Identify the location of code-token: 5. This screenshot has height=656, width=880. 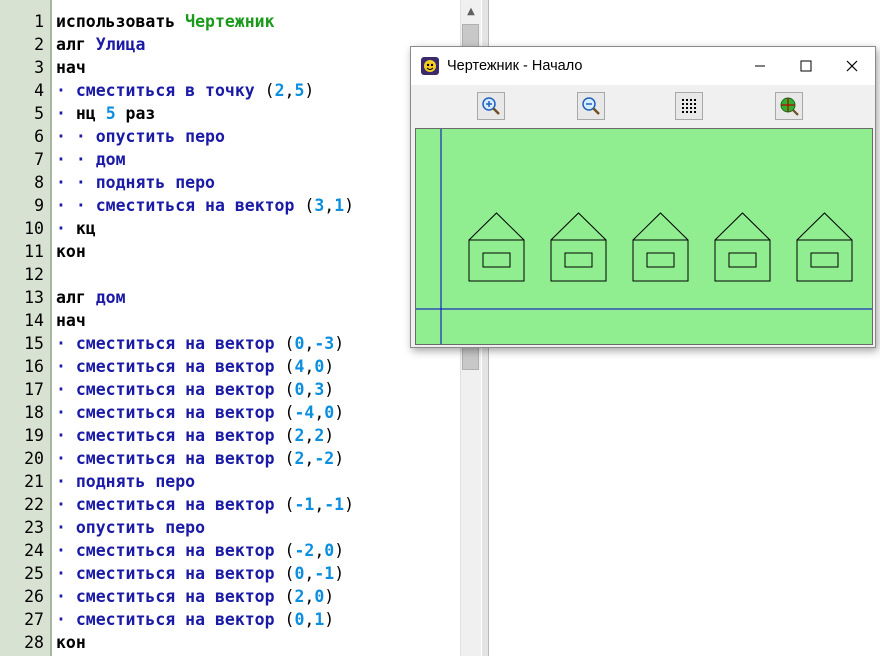
(110, 113).